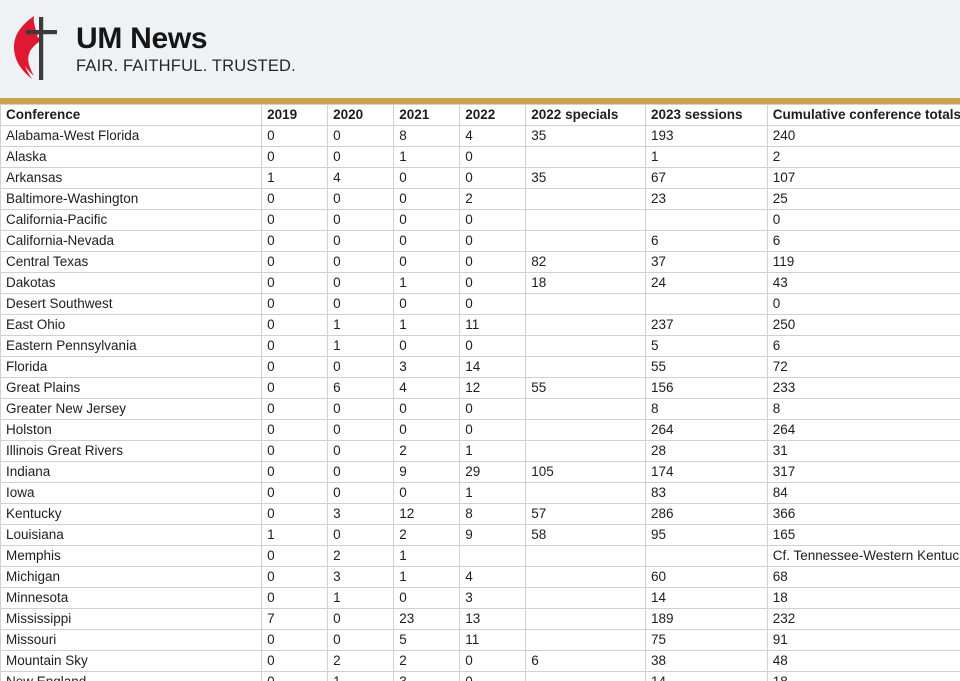 The width and height of the screenshot is (960, 681). Describe the element at coordinates (131, 514) in the screenshot. I see `conference-name-cell: Kentucky` at that location.